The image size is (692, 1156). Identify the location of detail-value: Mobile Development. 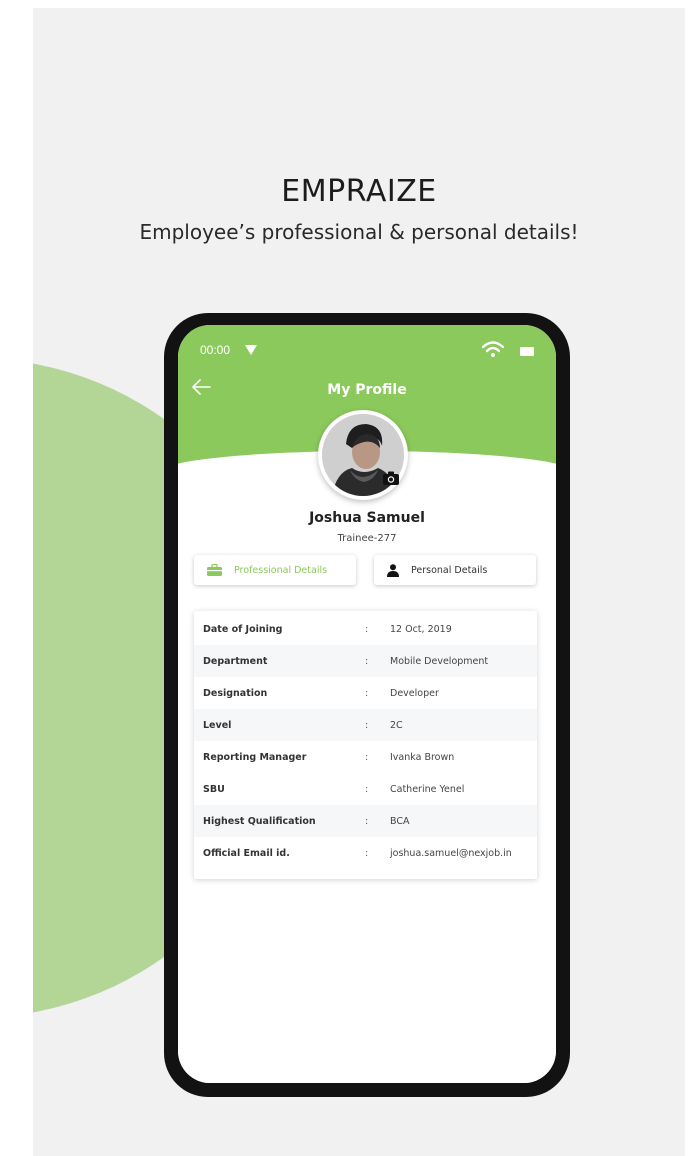
(439, 661).